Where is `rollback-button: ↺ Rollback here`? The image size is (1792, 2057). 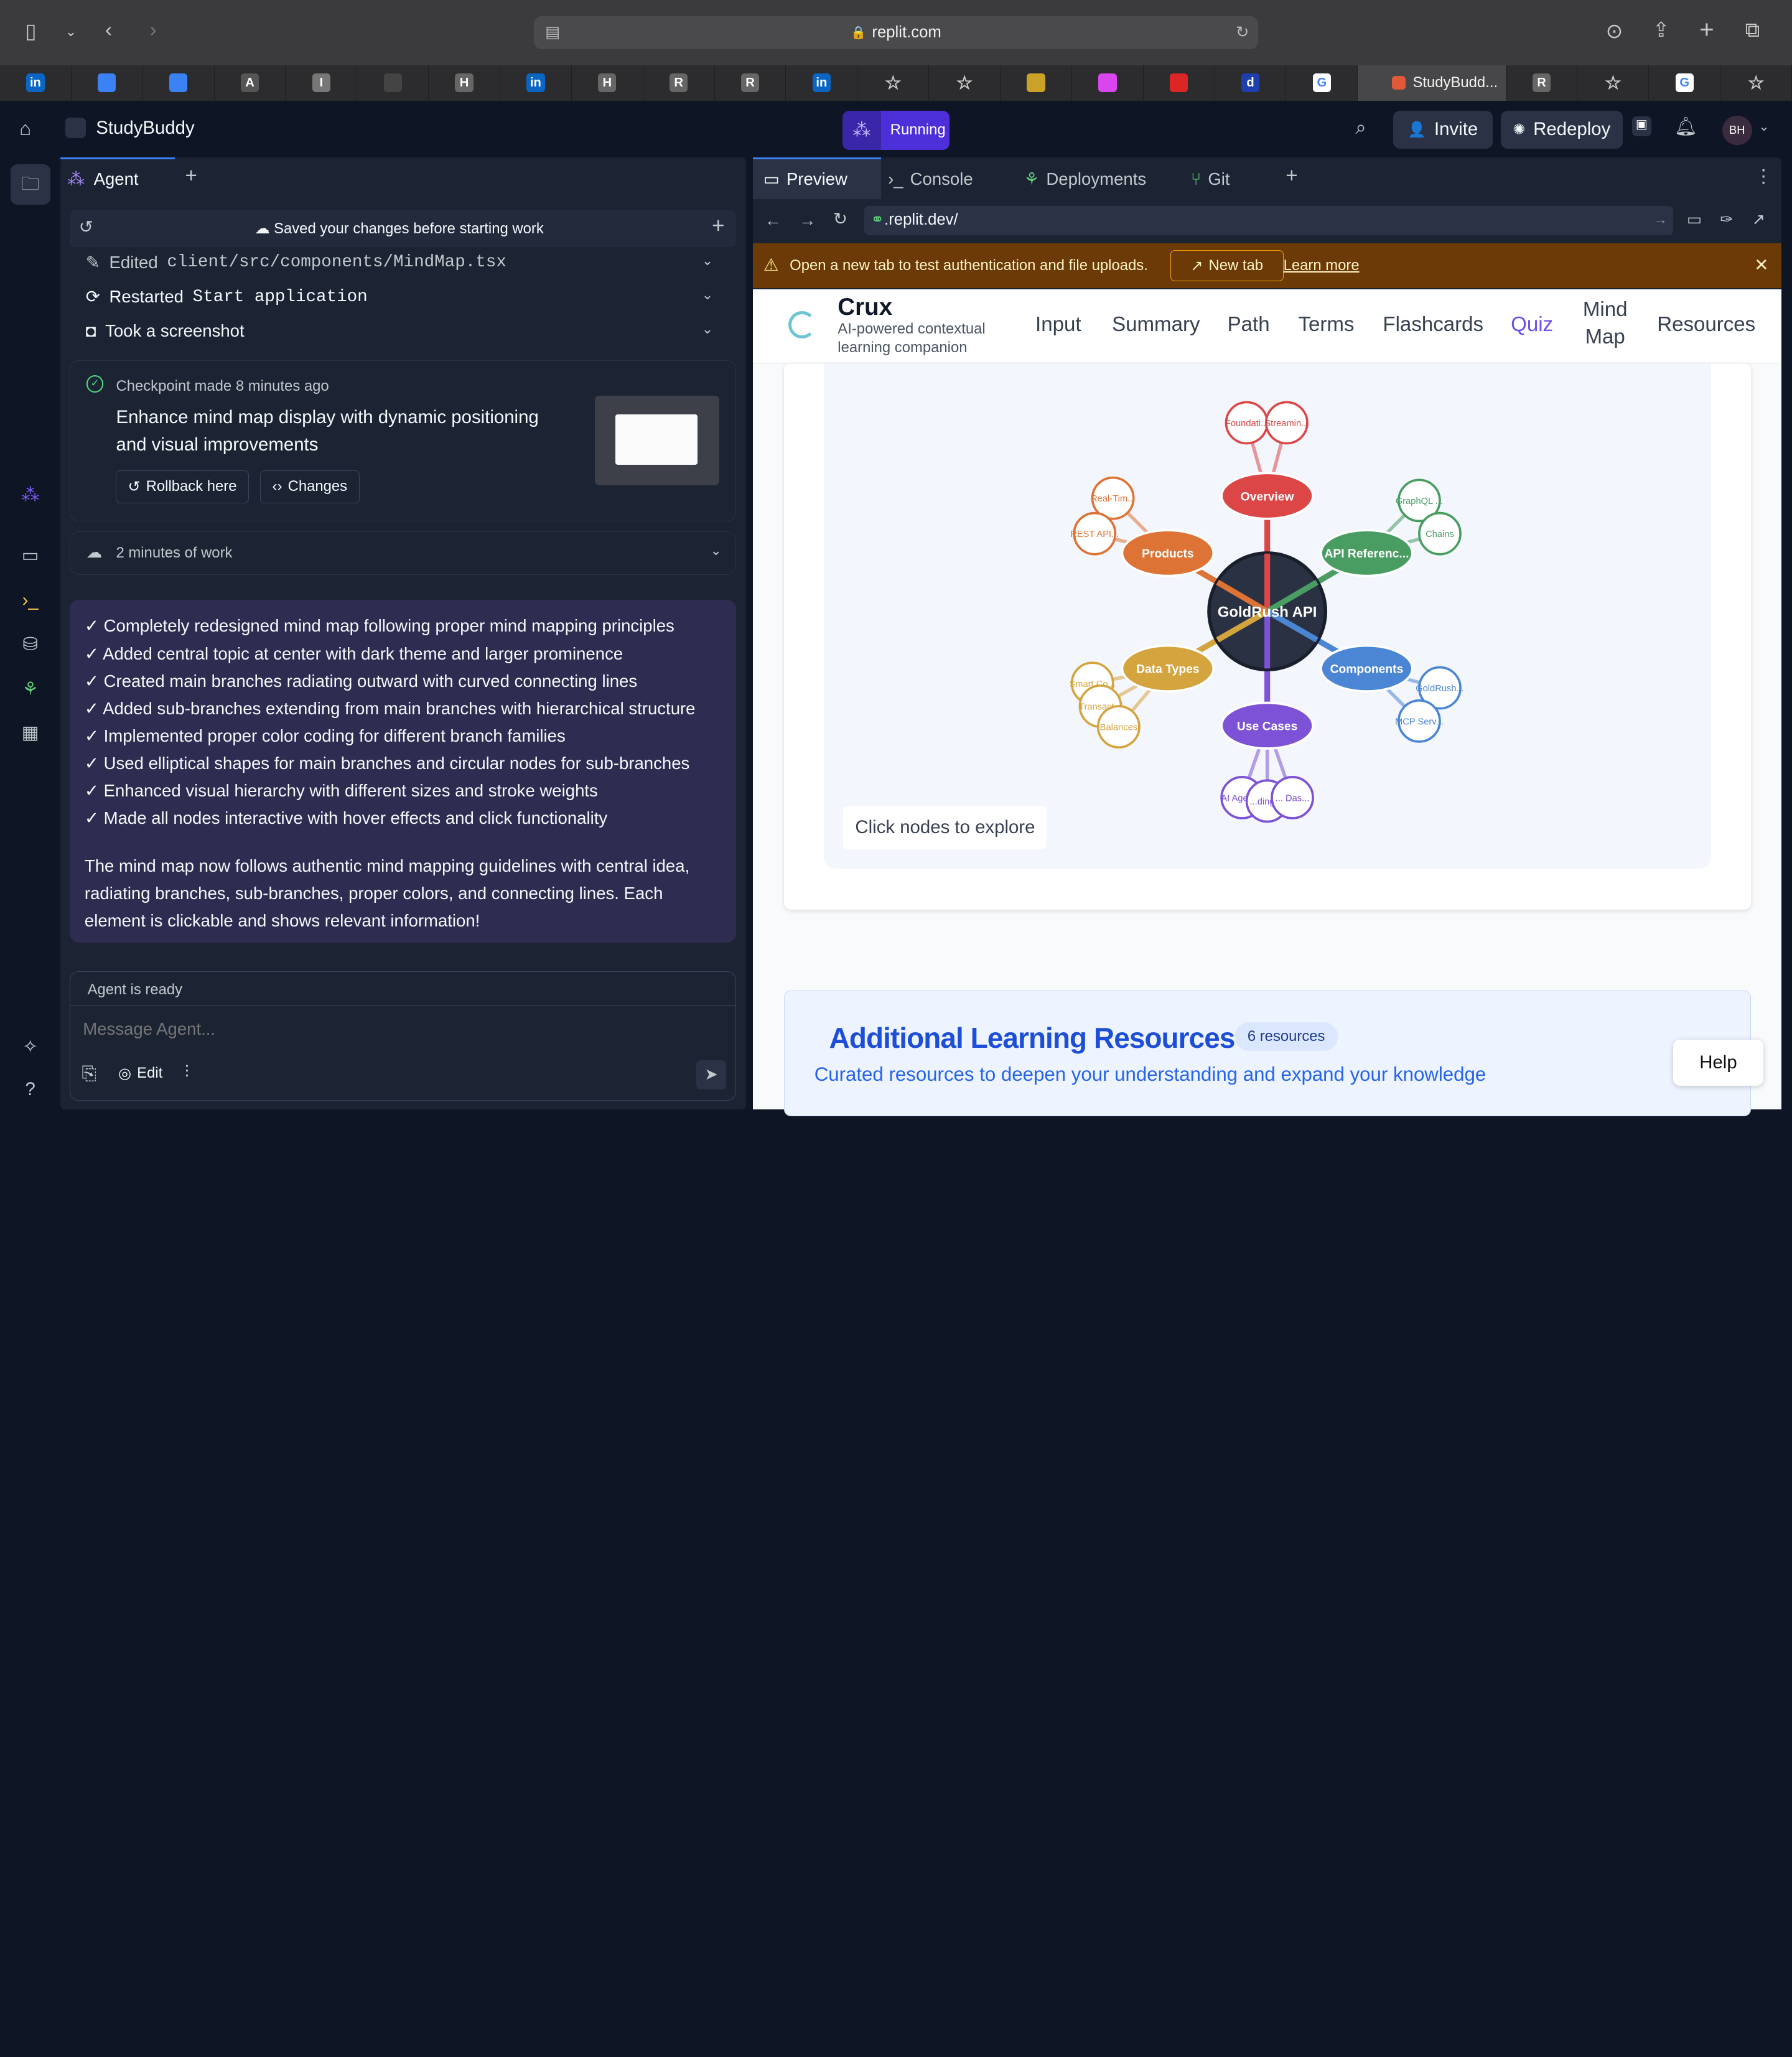
rollback-button: ↺ Rollback here is located at coordinates (182, 487).